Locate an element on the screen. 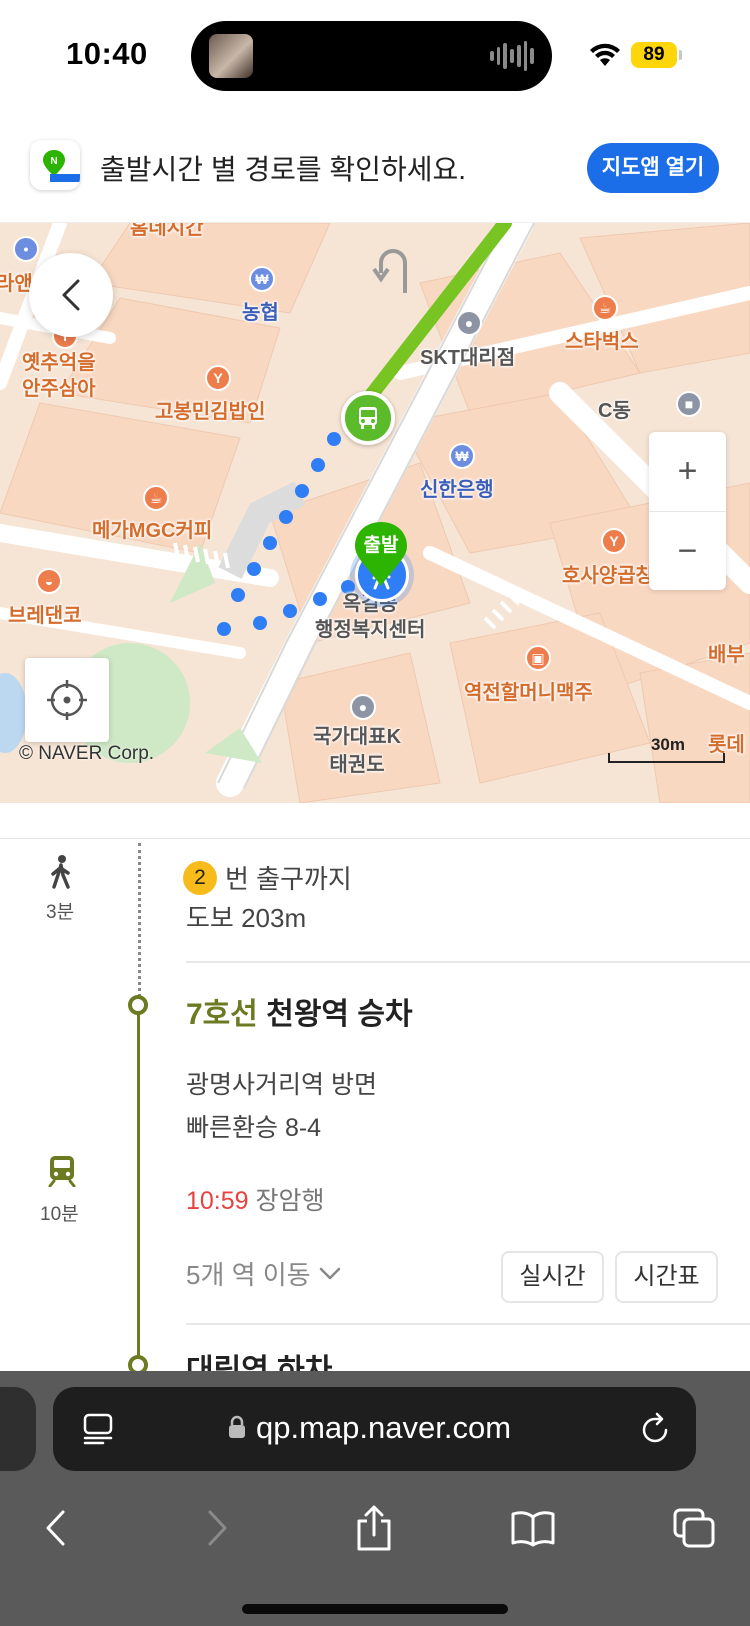 The width and height of the screenshot is (750, 1626). tabs-button is located at coordinates (694, 1528).